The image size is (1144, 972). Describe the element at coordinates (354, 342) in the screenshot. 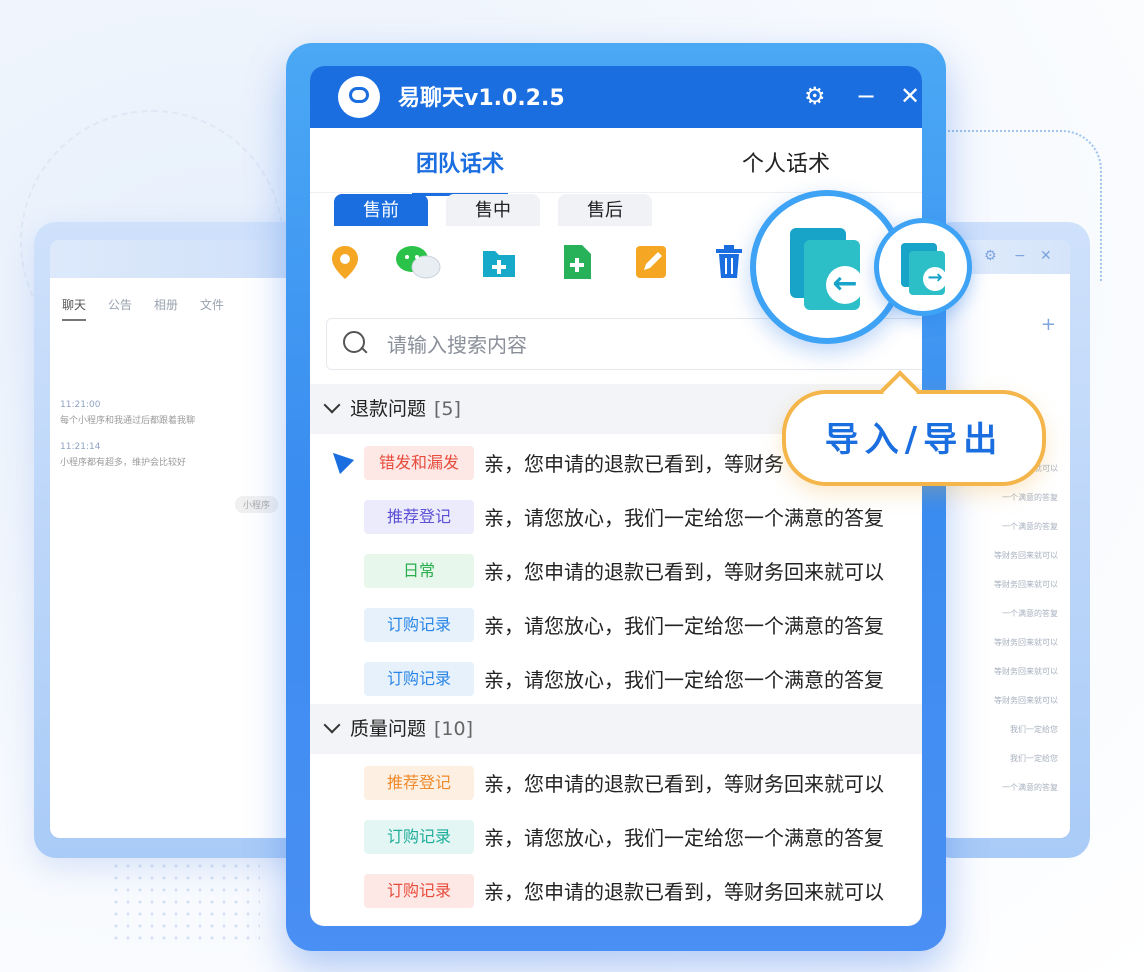

I see `search-icon` at that location.